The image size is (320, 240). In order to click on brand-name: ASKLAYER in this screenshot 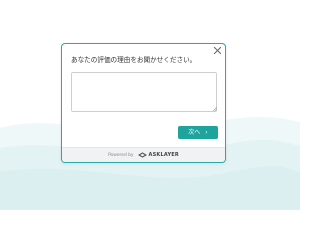, I will do `click(163, 155)`.